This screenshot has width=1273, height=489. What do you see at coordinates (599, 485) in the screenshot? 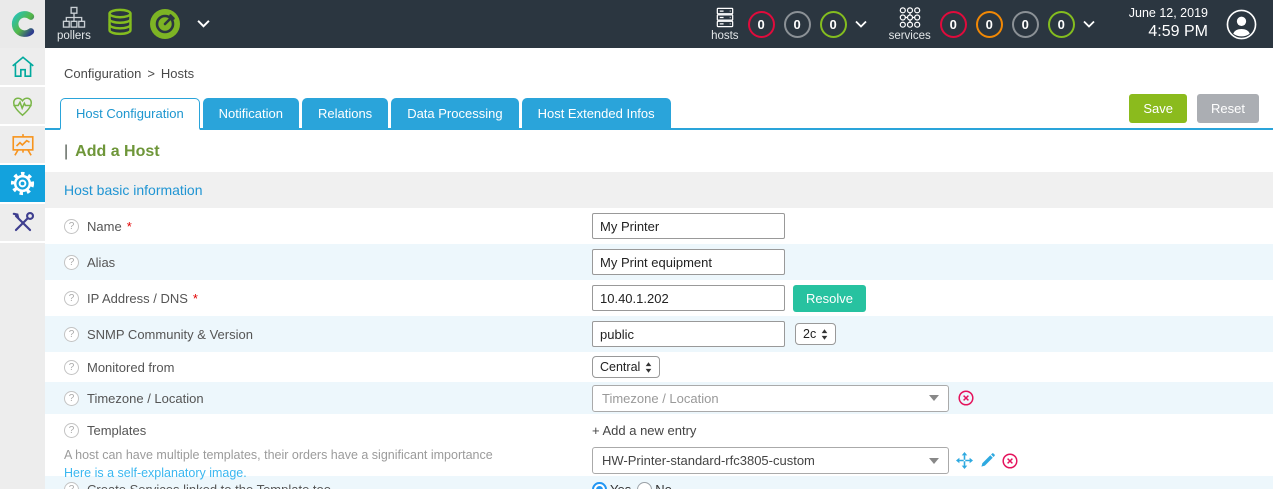
I see `create-services-yes-radio` at bounding box center [599, 485].